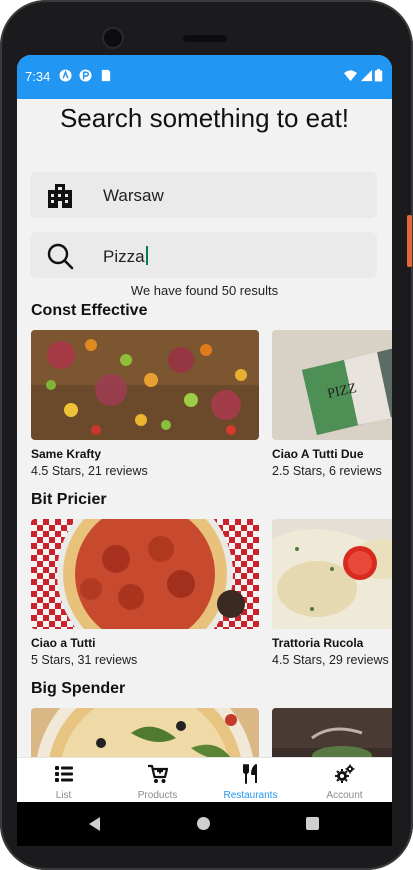 The width and height of the screenshot is (413, 870). Describe the element at coordinates (350, 76) in the screenshot. I see `wifi-icon` at that location.